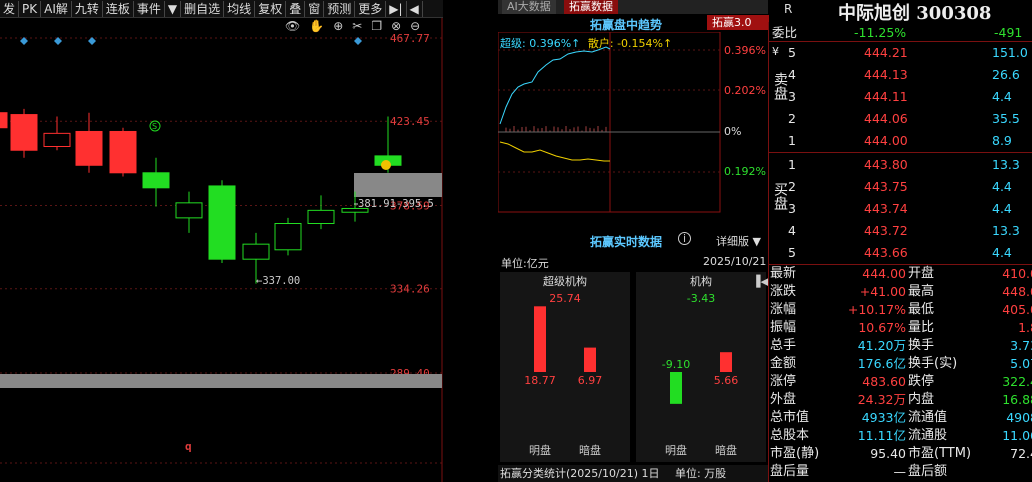  What do you see at coordinates (882, 327) in the screenshot?
I see `stat-value: 10.67%` at bounding box center [882, 327].